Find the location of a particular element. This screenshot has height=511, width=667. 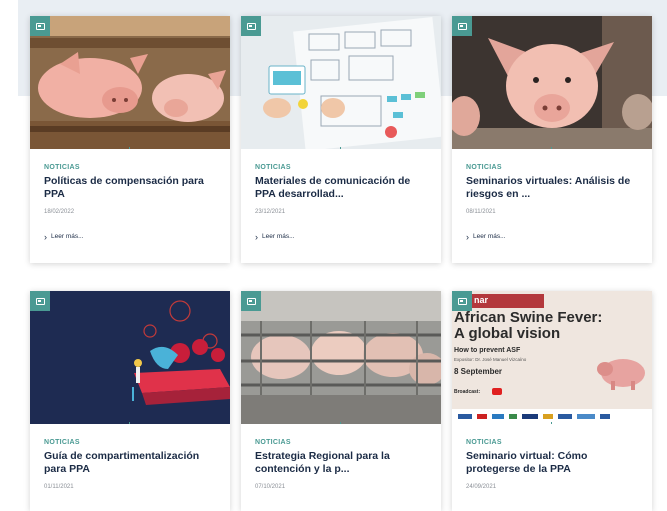

news-thumbnail-pigs-pen is located at coordinates (130, 82).